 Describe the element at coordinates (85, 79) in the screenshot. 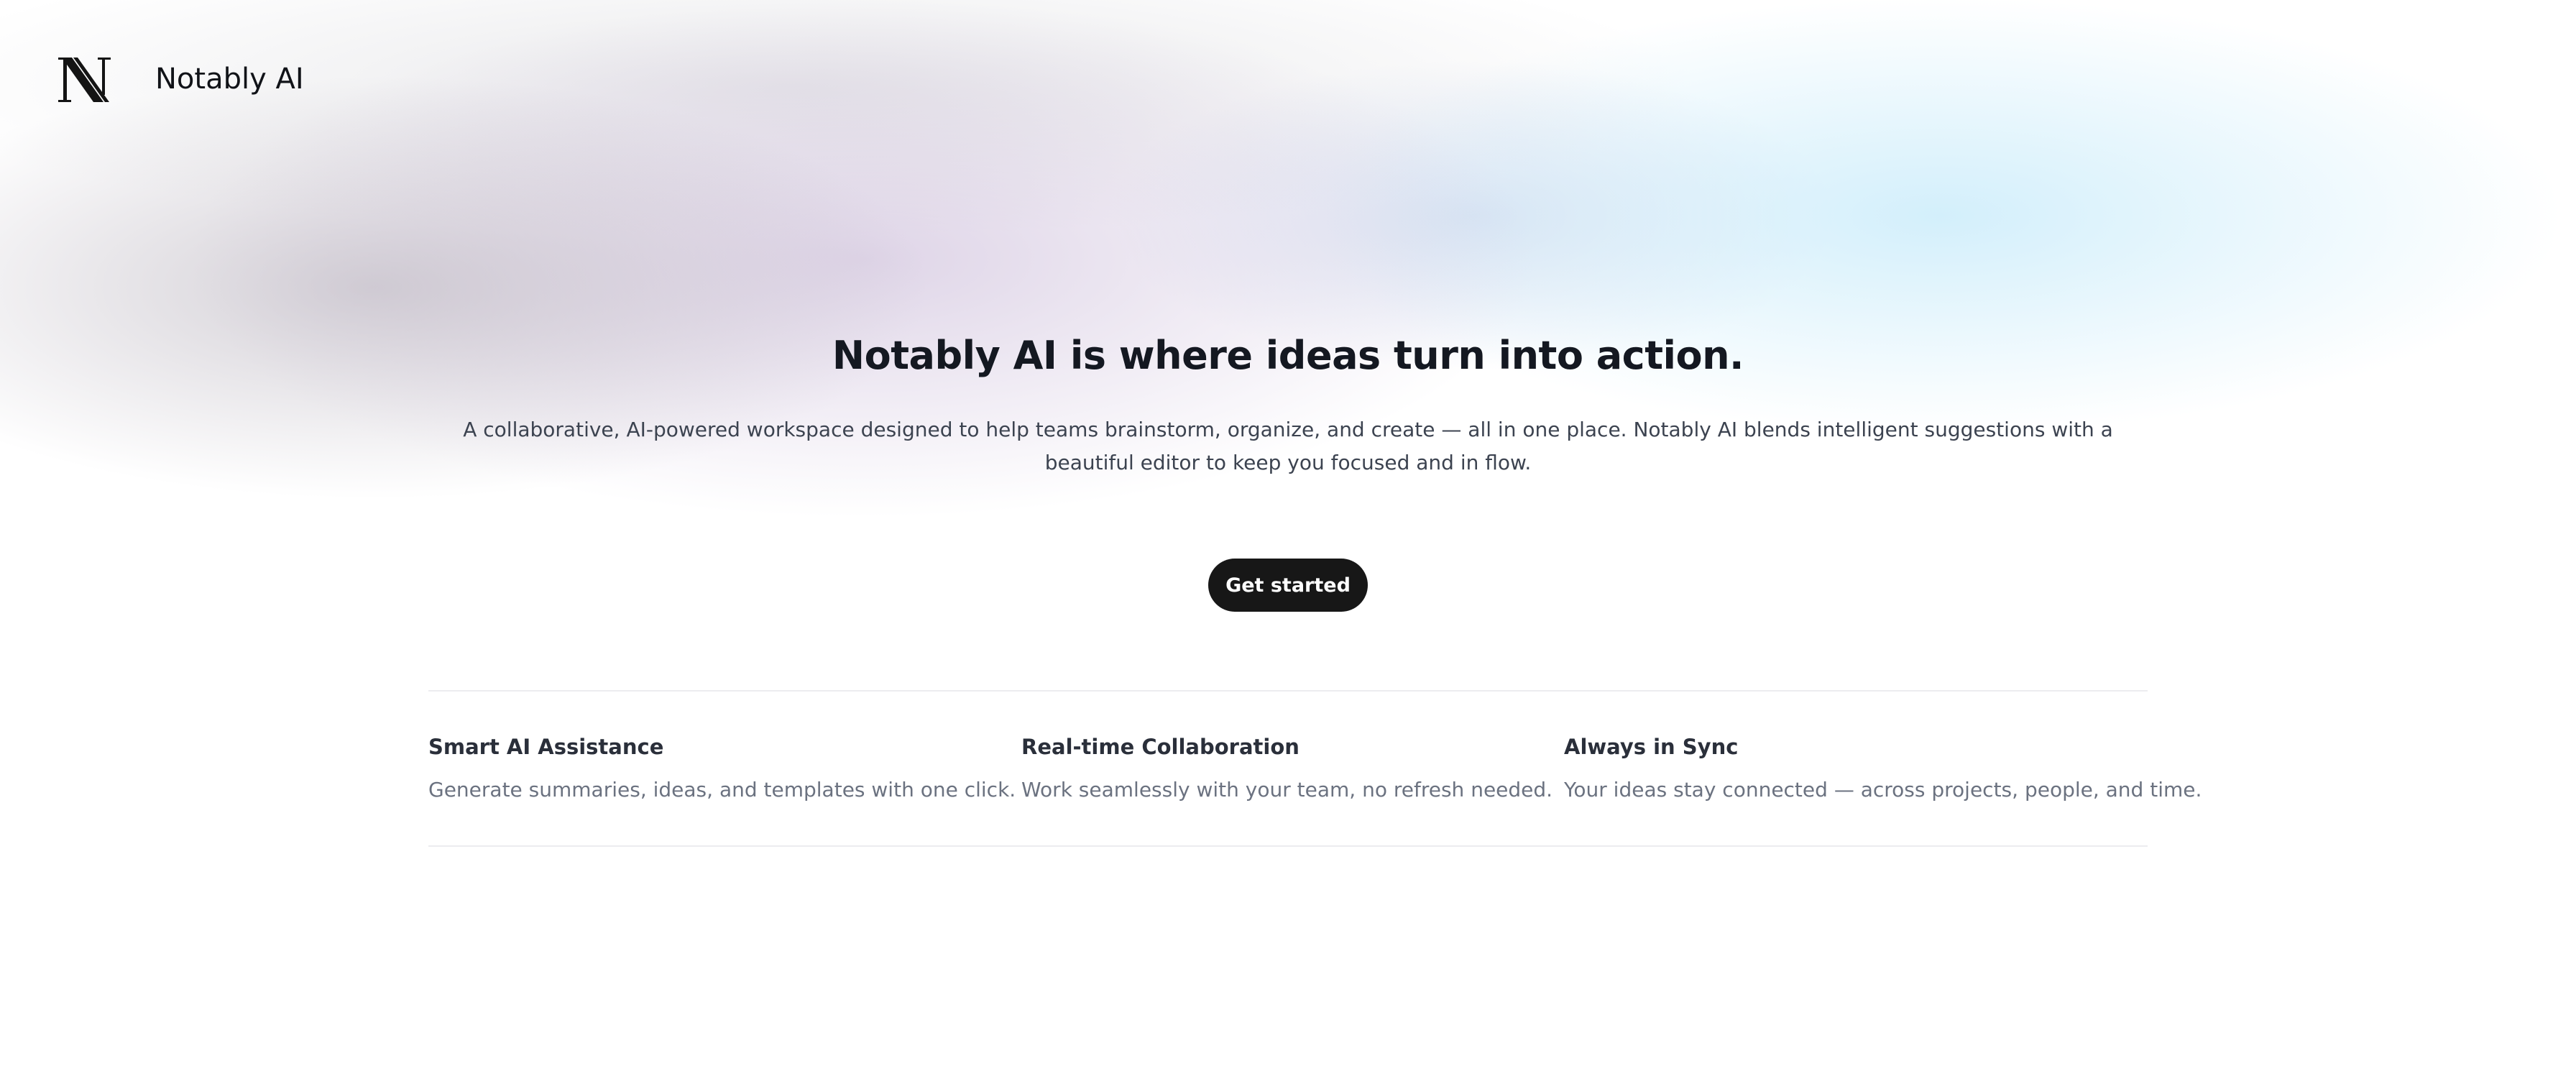

I see `notably-n-logo-icon` at that location.